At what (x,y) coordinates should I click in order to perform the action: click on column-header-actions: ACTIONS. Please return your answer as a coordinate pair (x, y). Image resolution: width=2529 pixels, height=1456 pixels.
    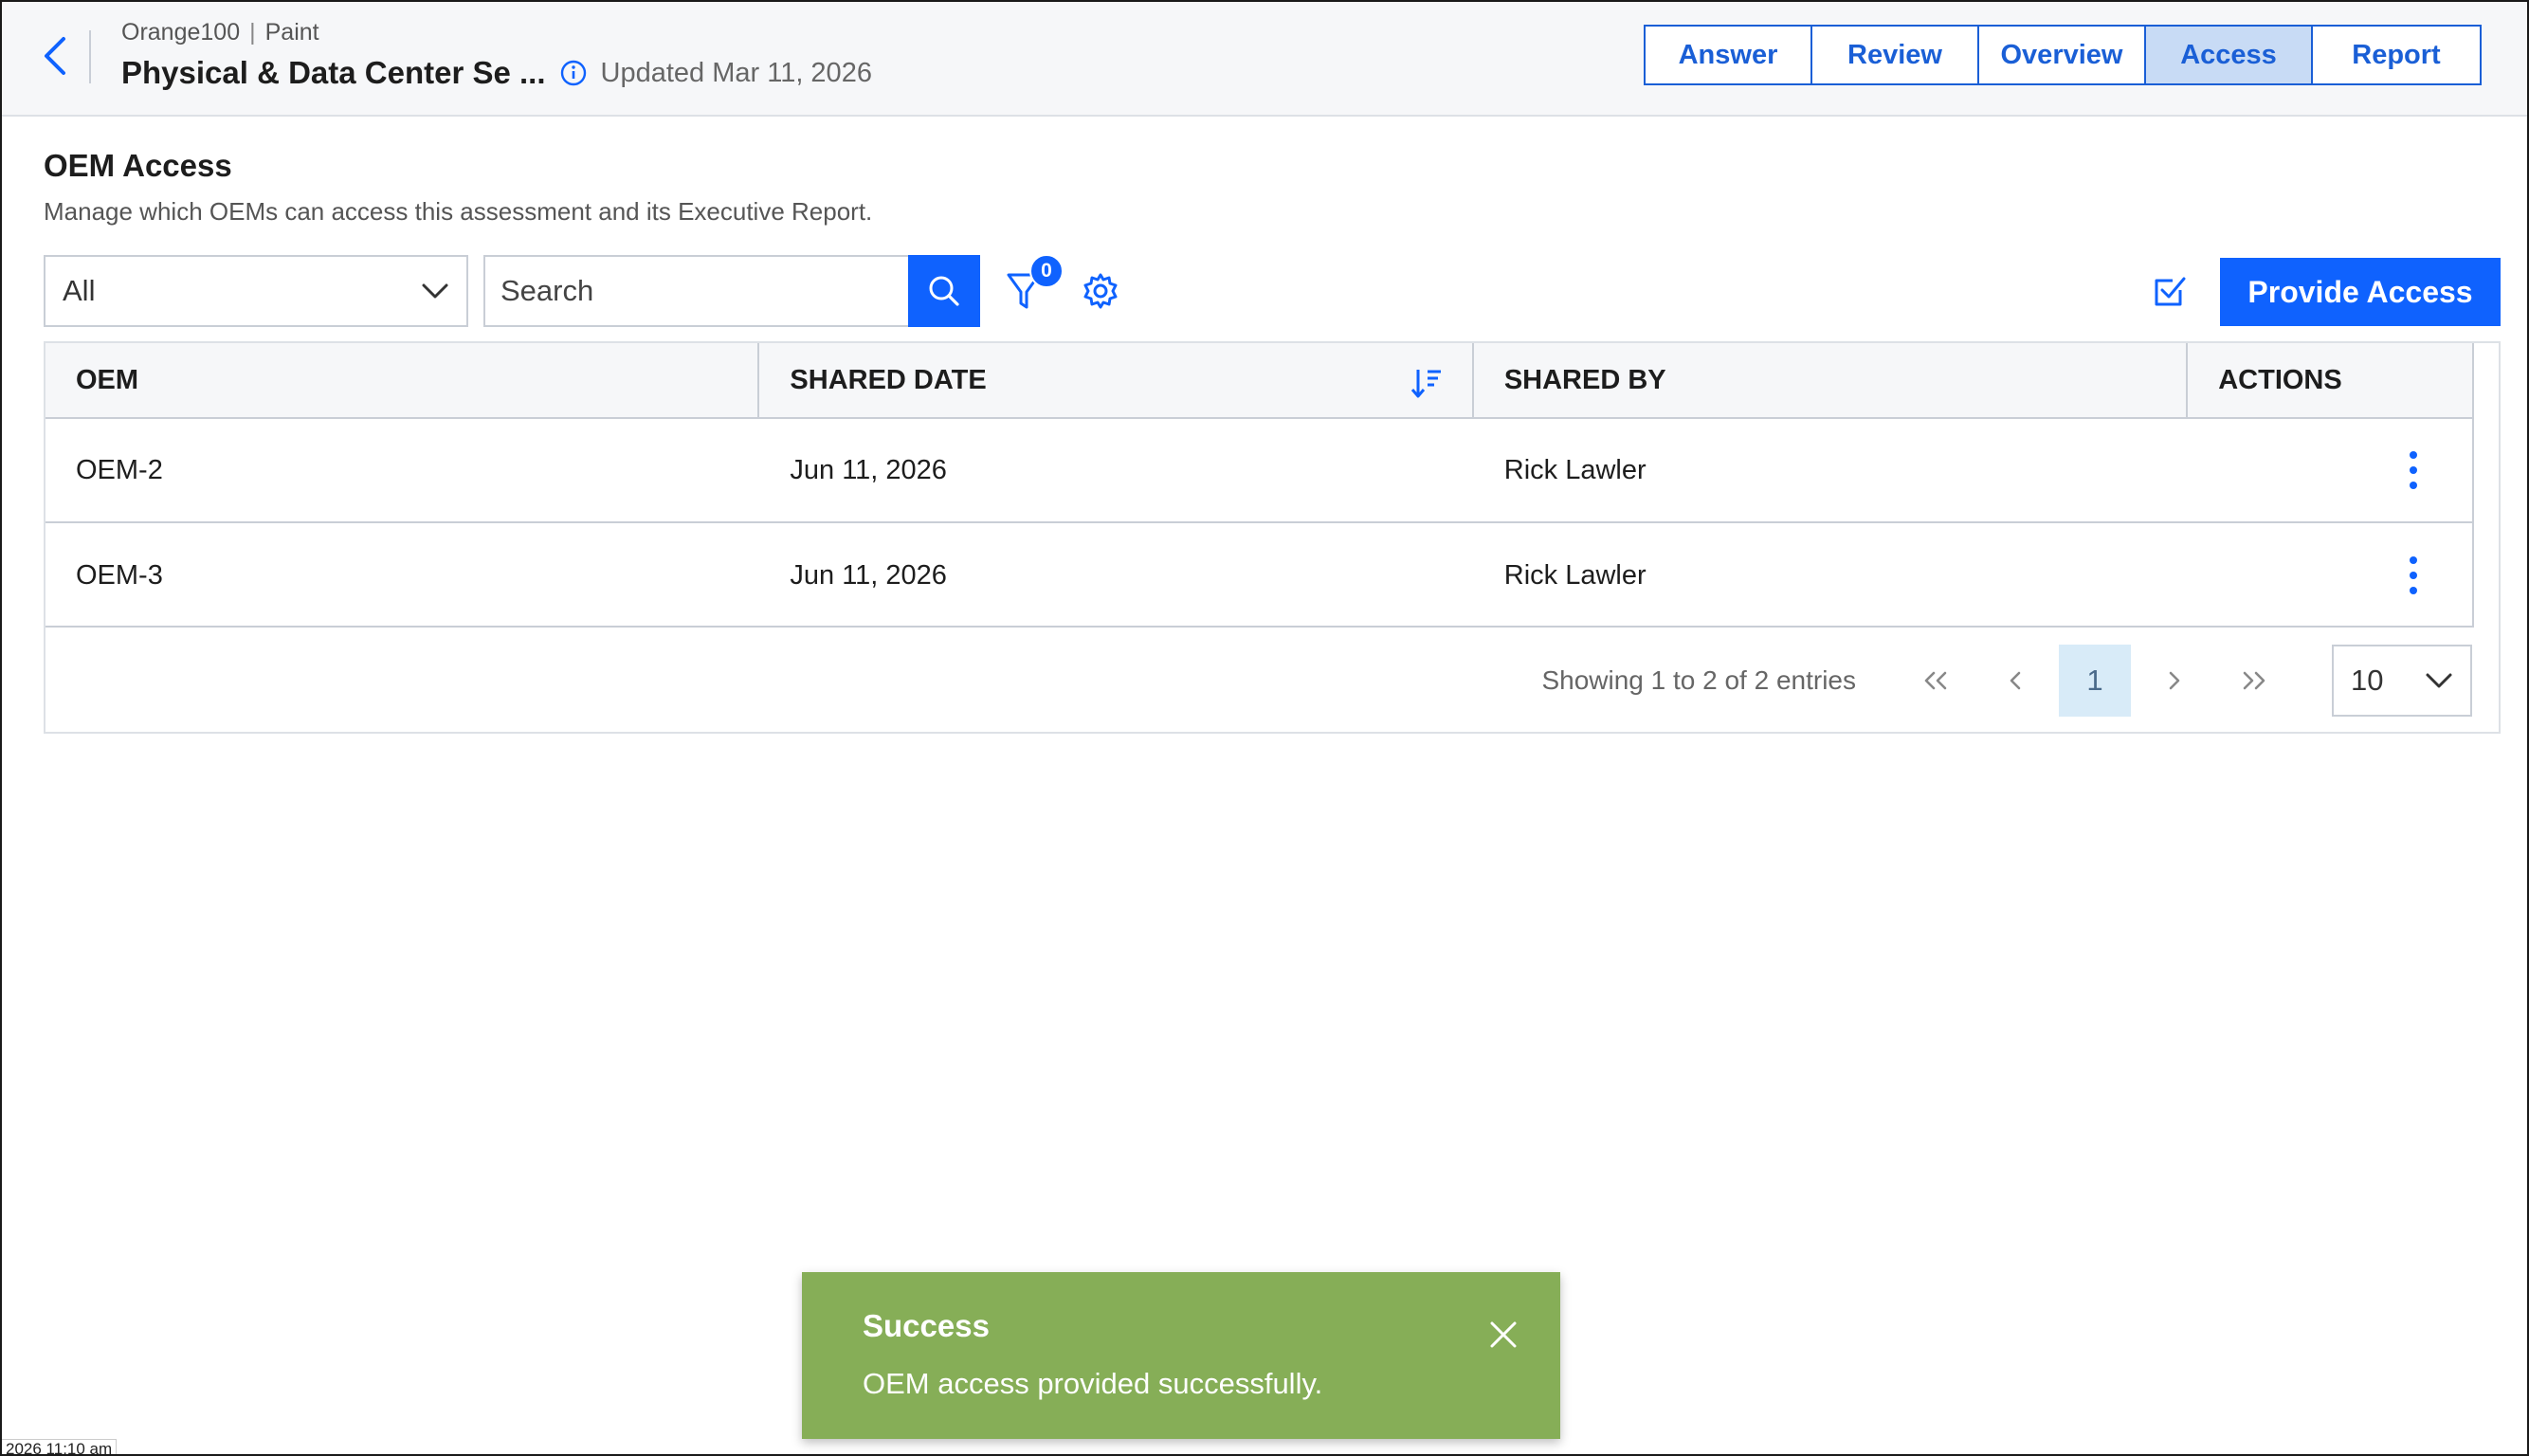
    Looking at the image, I should click on (2330, 380).